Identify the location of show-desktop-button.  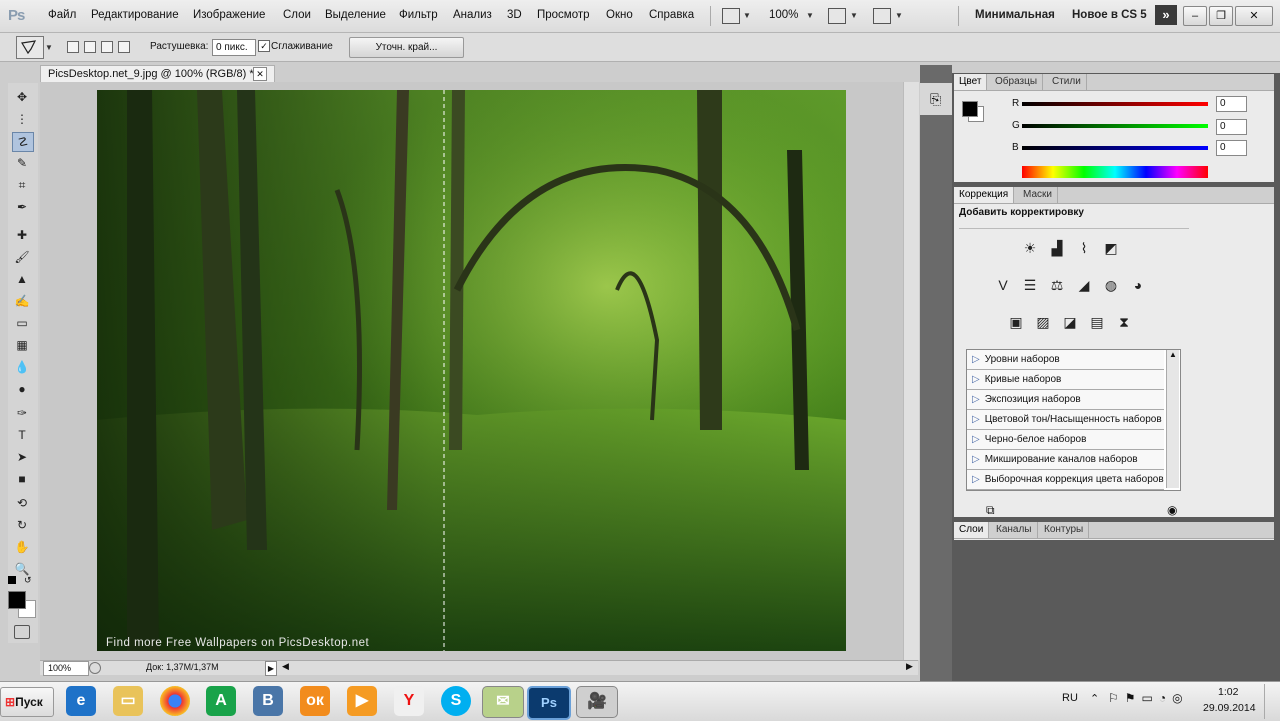
(1271, 701).